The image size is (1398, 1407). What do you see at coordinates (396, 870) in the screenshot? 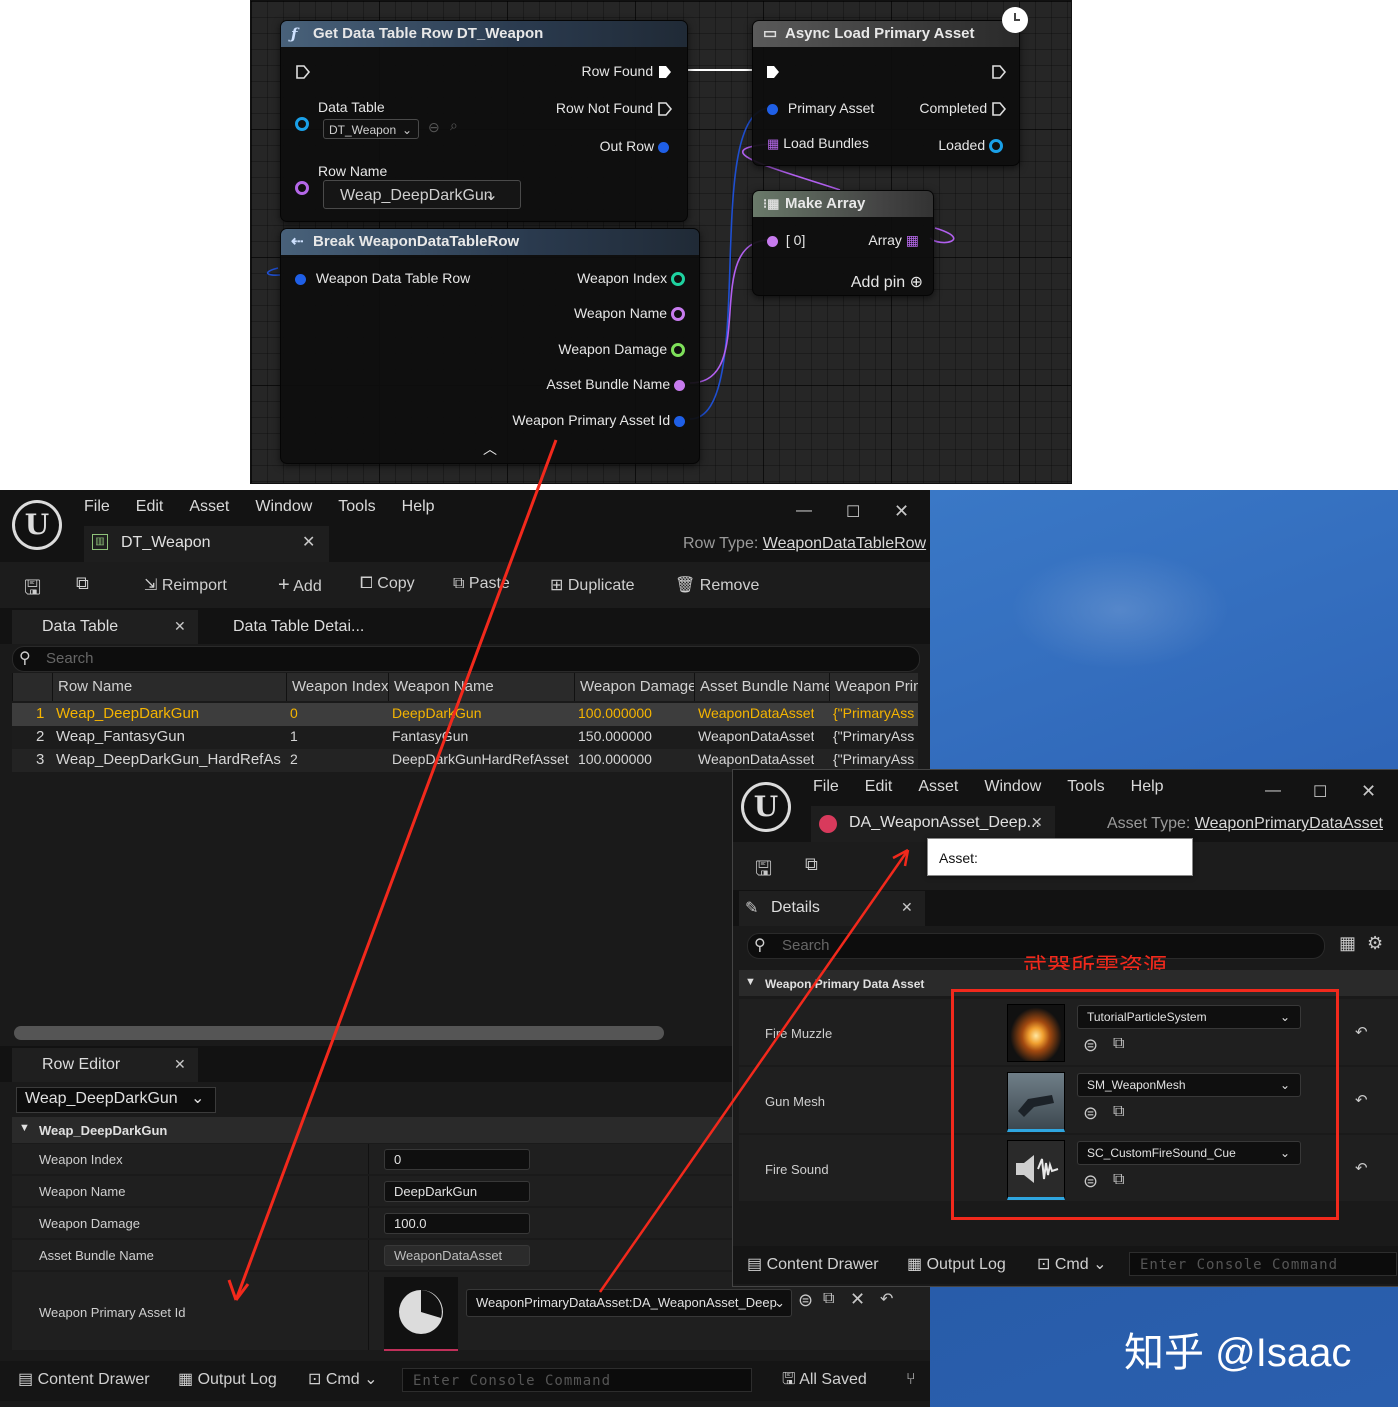
I see `arrow-to-primary-id` at bounding box center [396, 870].